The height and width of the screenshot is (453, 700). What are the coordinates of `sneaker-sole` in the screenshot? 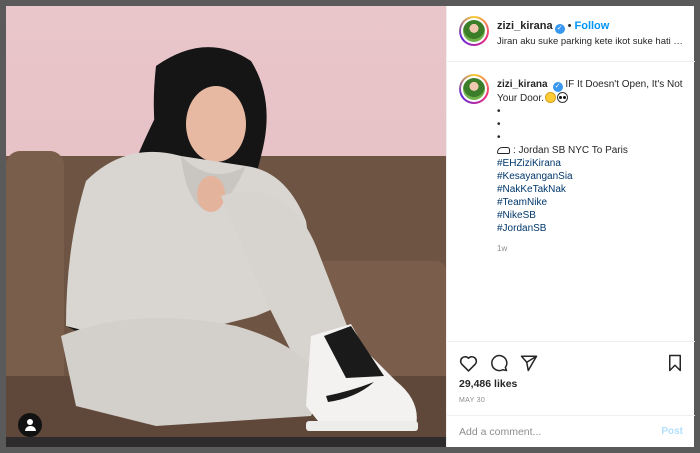 It's located at (362, 426).